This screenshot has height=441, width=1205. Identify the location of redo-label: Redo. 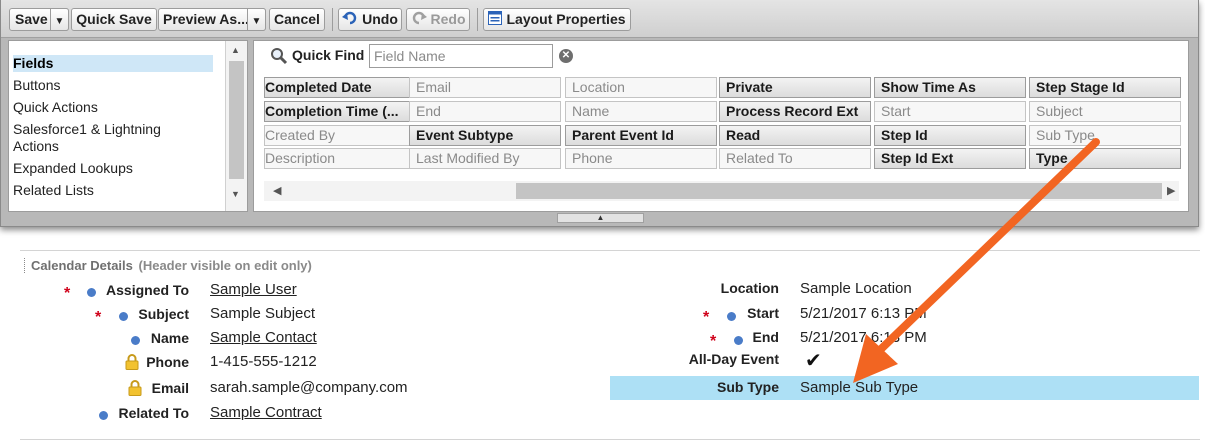
(448, 19).